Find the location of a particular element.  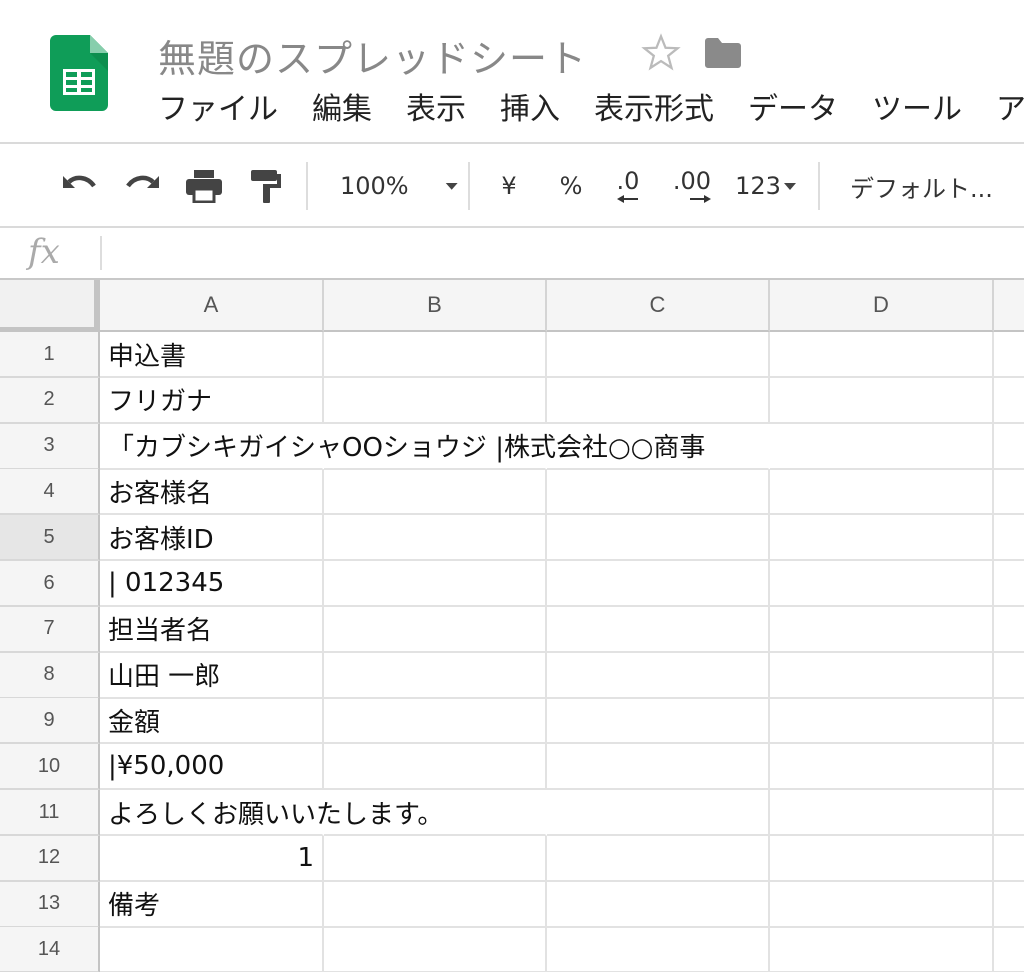

row-header: 1 is located at coordinates (50, 355).